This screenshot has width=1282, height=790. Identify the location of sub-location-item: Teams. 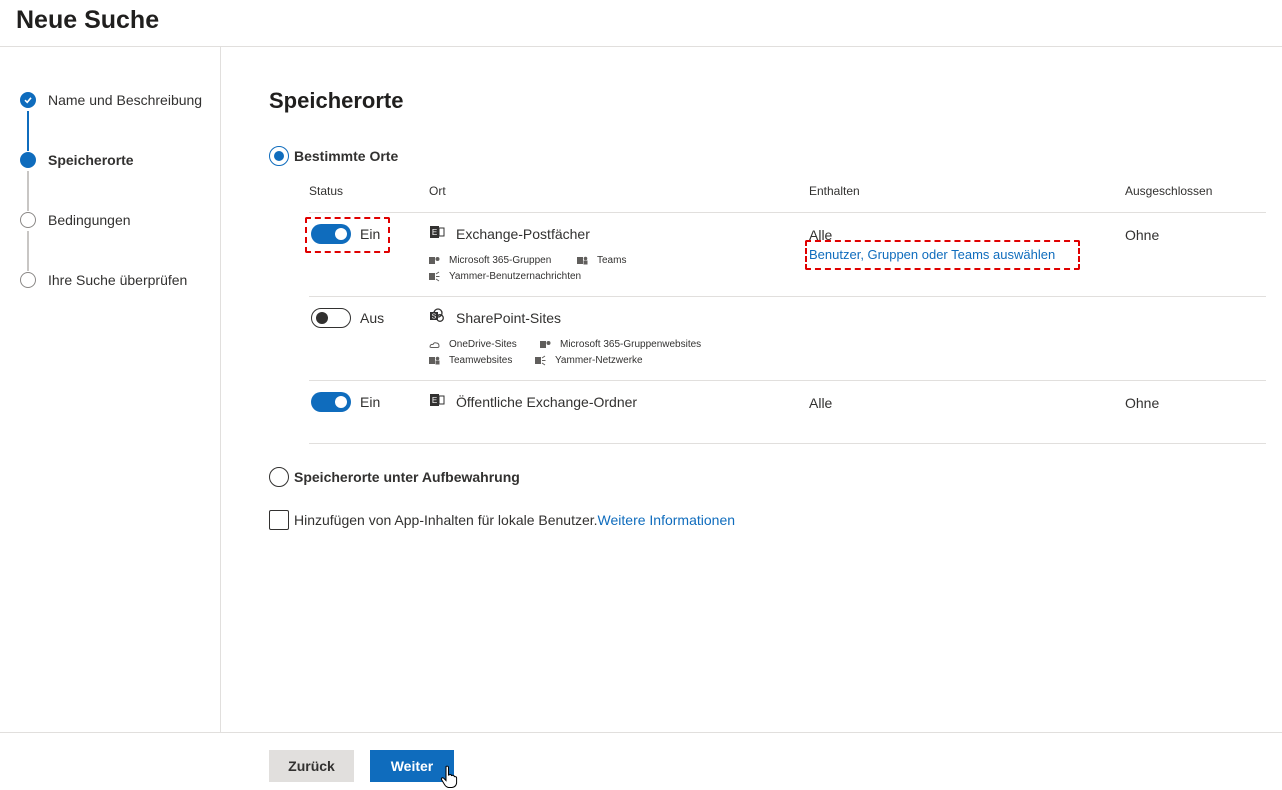
(601, 260).